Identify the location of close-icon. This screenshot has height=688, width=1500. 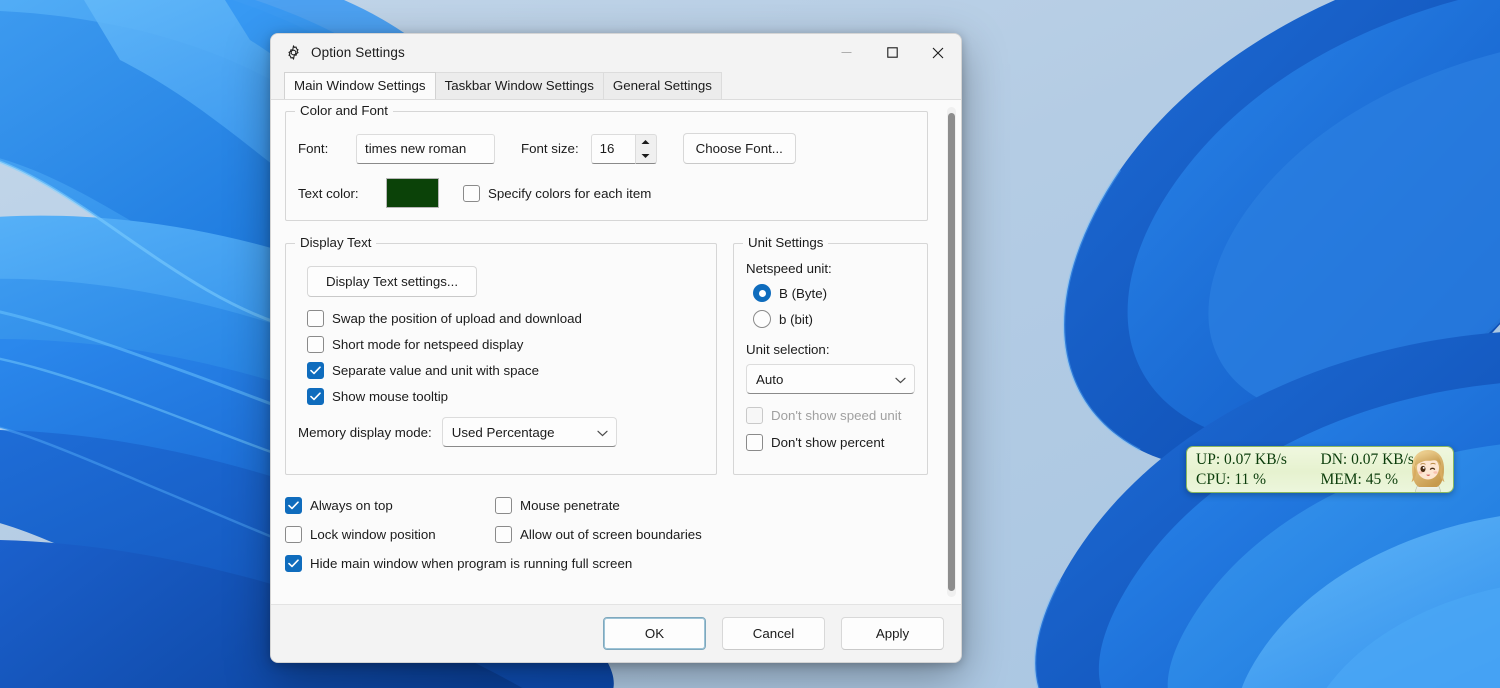
(938, 52).